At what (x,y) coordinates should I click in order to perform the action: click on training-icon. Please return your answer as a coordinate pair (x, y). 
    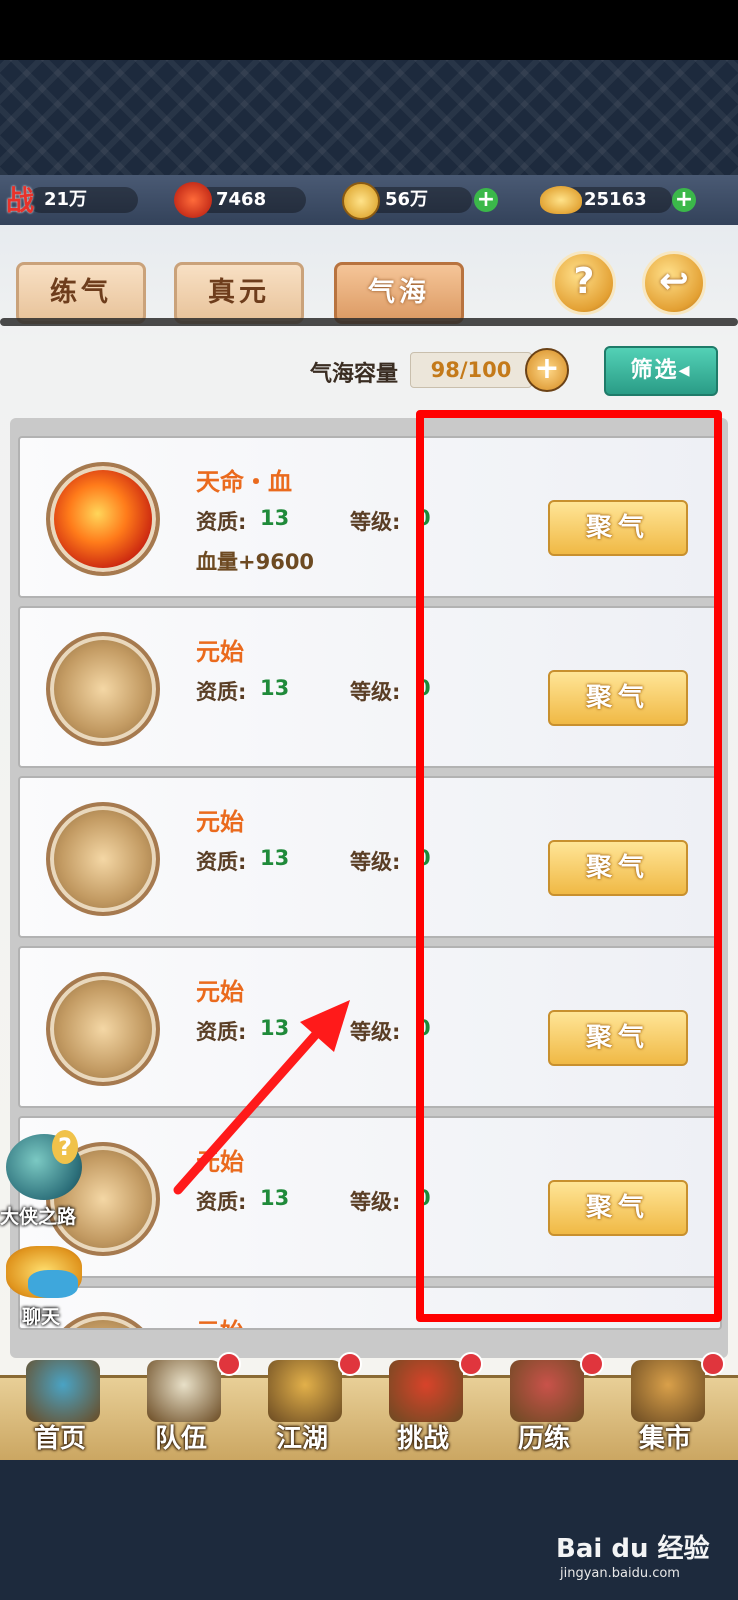
    Looking at the image, I should click on (547, 1391).